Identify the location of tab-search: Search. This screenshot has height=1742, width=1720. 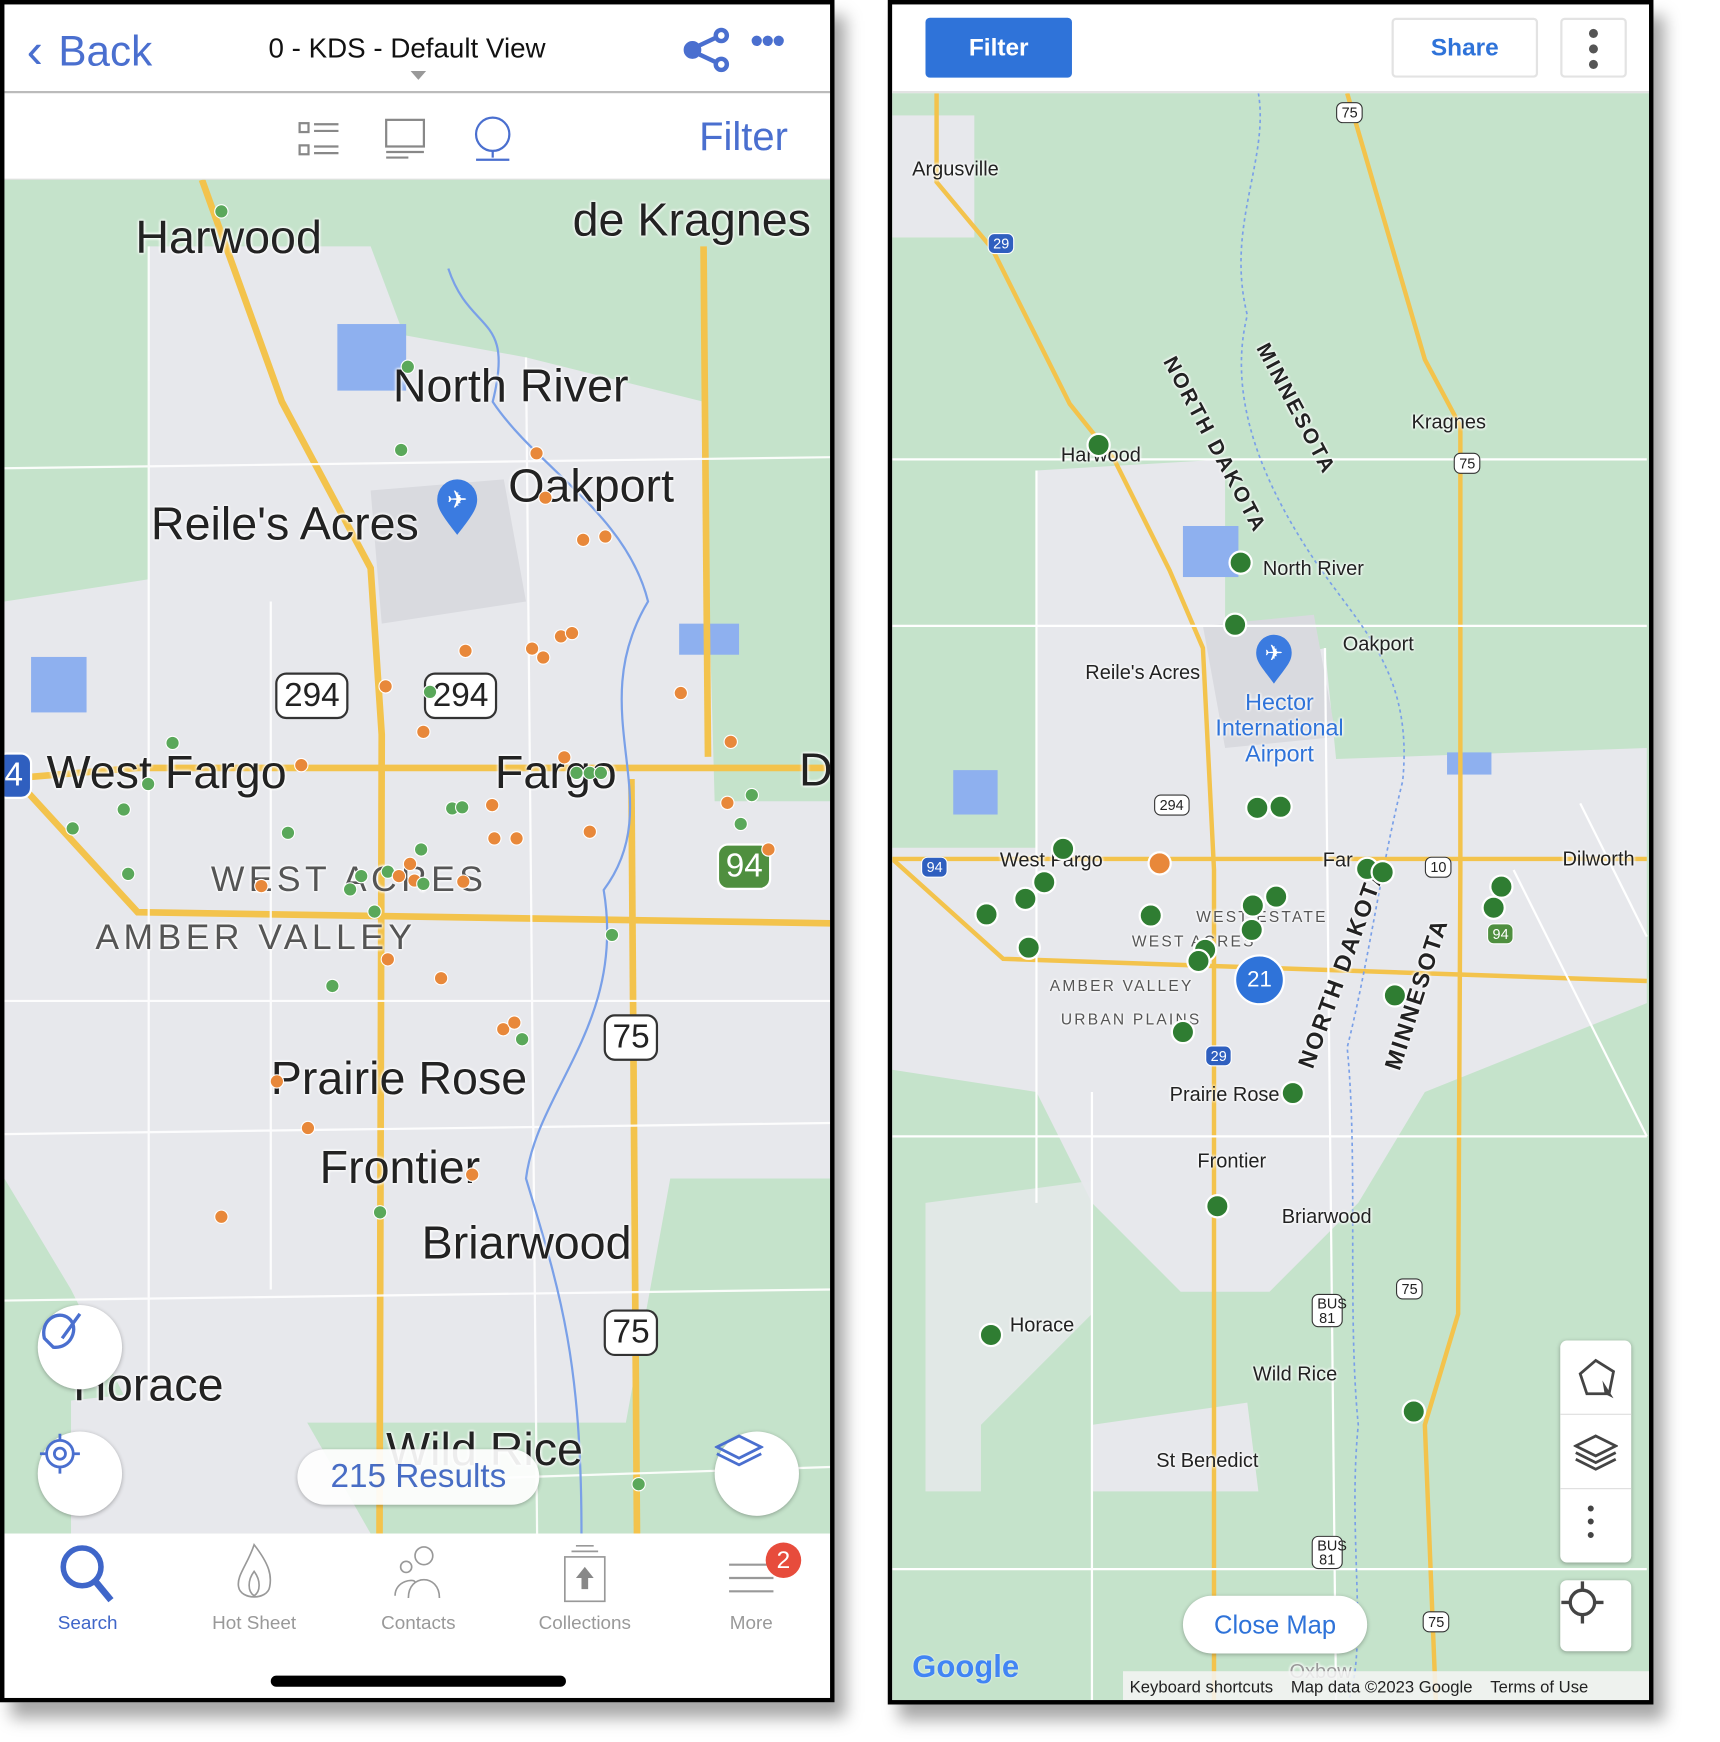
(87, 1584).